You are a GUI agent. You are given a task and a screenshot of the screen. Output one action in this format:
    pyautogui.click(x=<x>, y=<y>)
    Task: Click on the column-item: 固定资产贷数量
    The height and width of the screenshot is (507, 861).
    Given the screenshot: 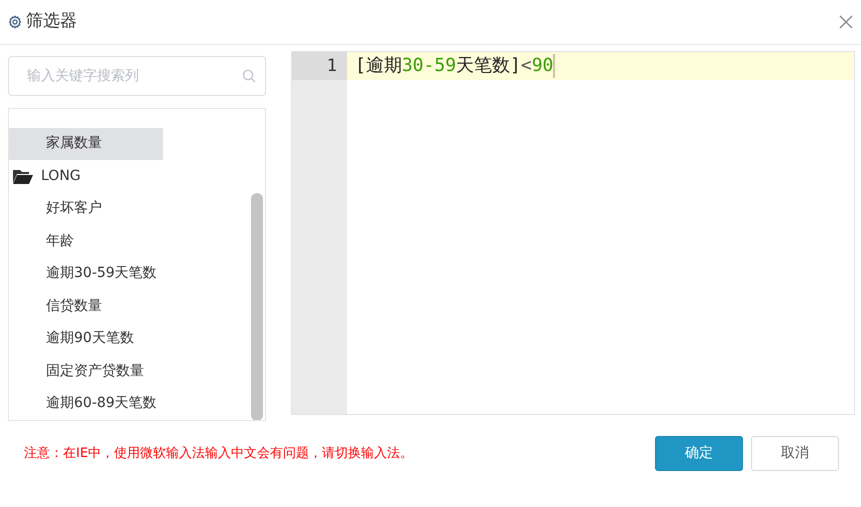 What is the action you would take?
    pyautogui.click(x=86, y=371)
    